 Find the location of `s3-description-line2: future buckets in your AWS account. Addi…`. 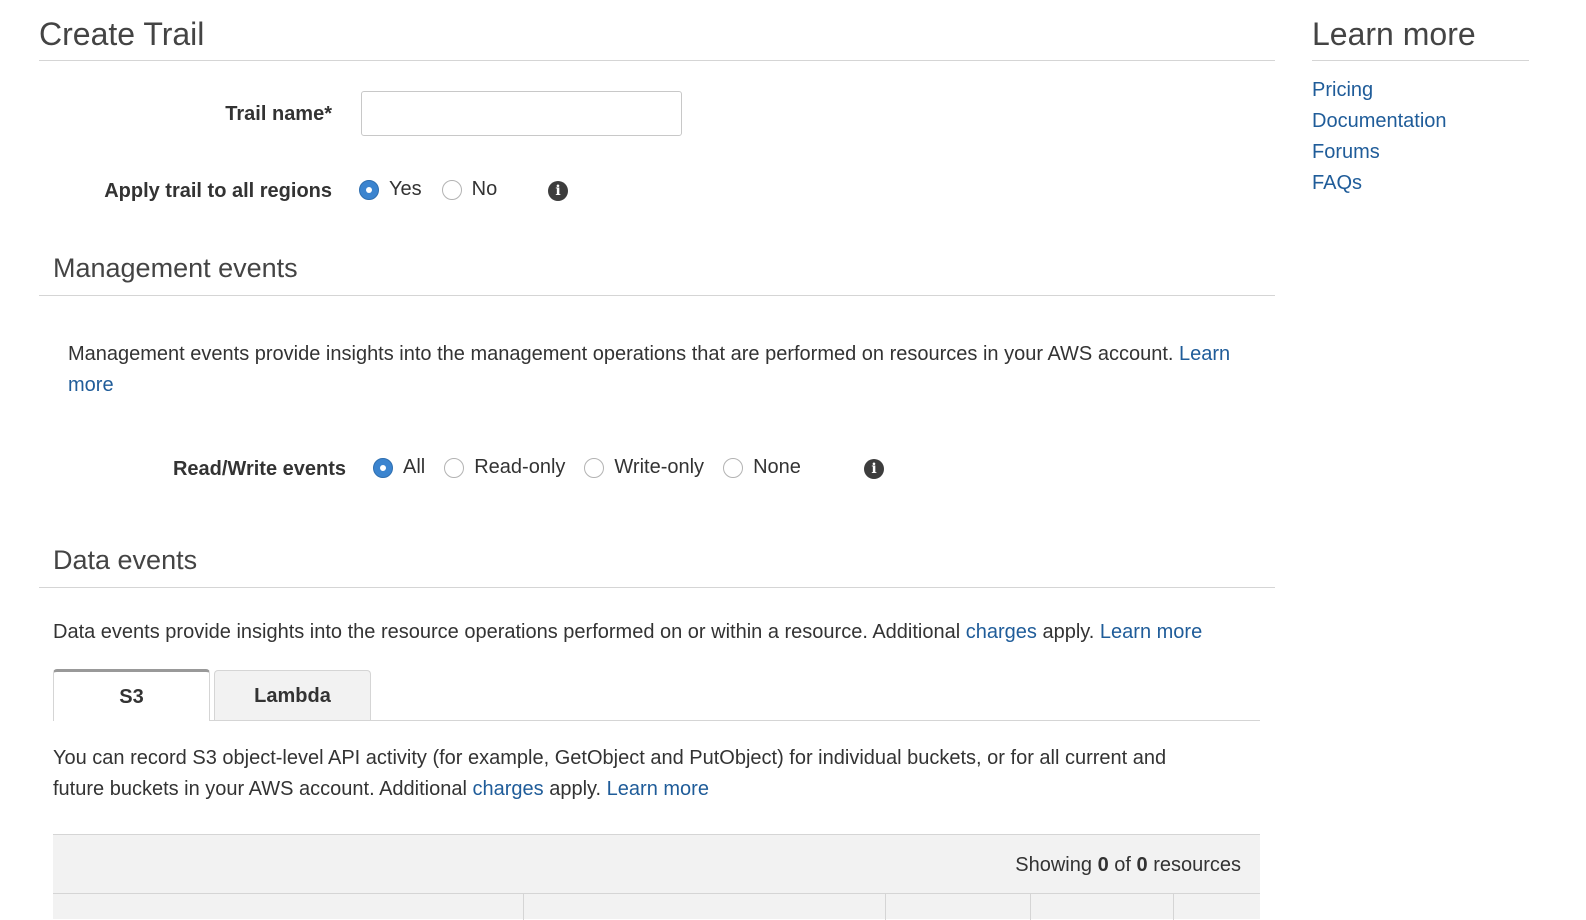

s3-description-line2: future buckets in your AWS account. Addi… is located at coordinates (260, 789).